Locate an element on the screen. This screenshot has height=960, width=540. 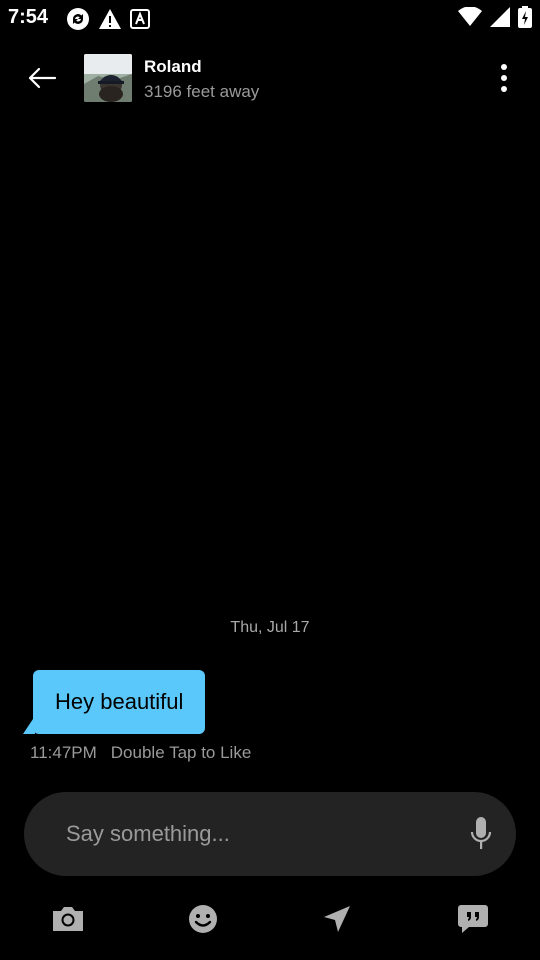
voice-record-button is located at coordinates (481, 834).